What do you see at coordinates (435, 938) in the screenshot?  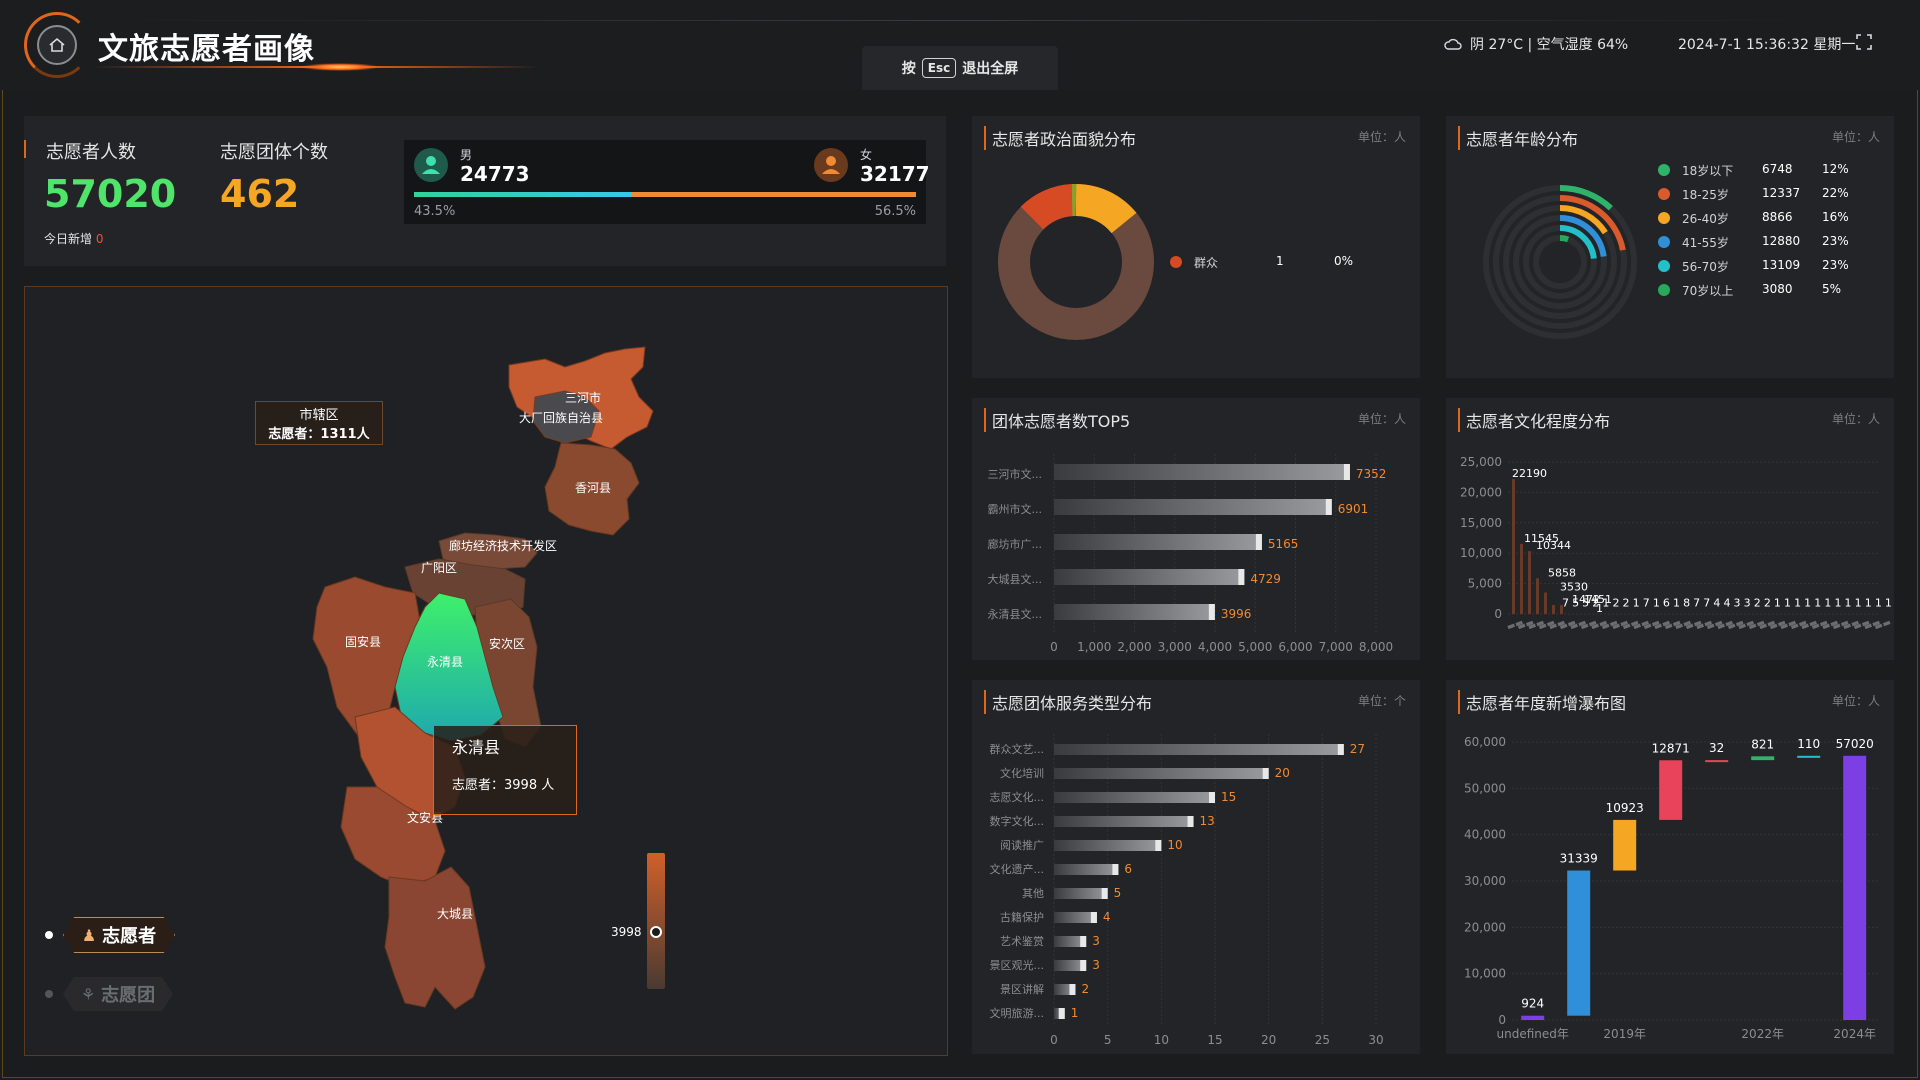 I see `region-dacheng` at bounding box center [435, 938].